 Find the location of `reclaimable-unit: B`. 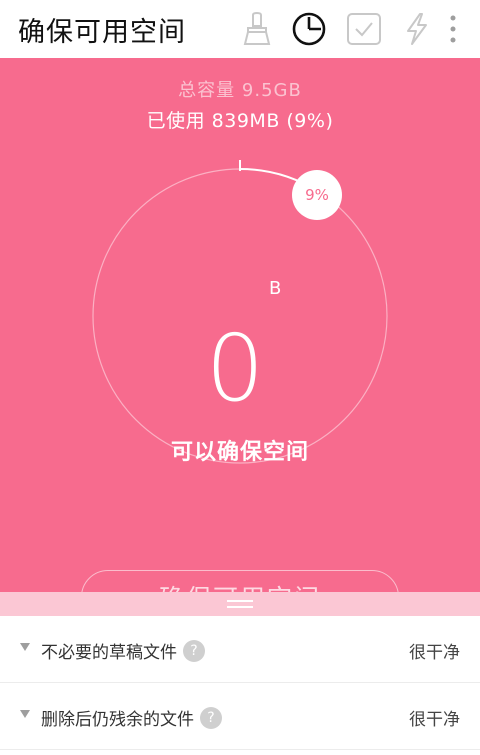

reclaimable-unit: B is located at coordinates (275, 288).